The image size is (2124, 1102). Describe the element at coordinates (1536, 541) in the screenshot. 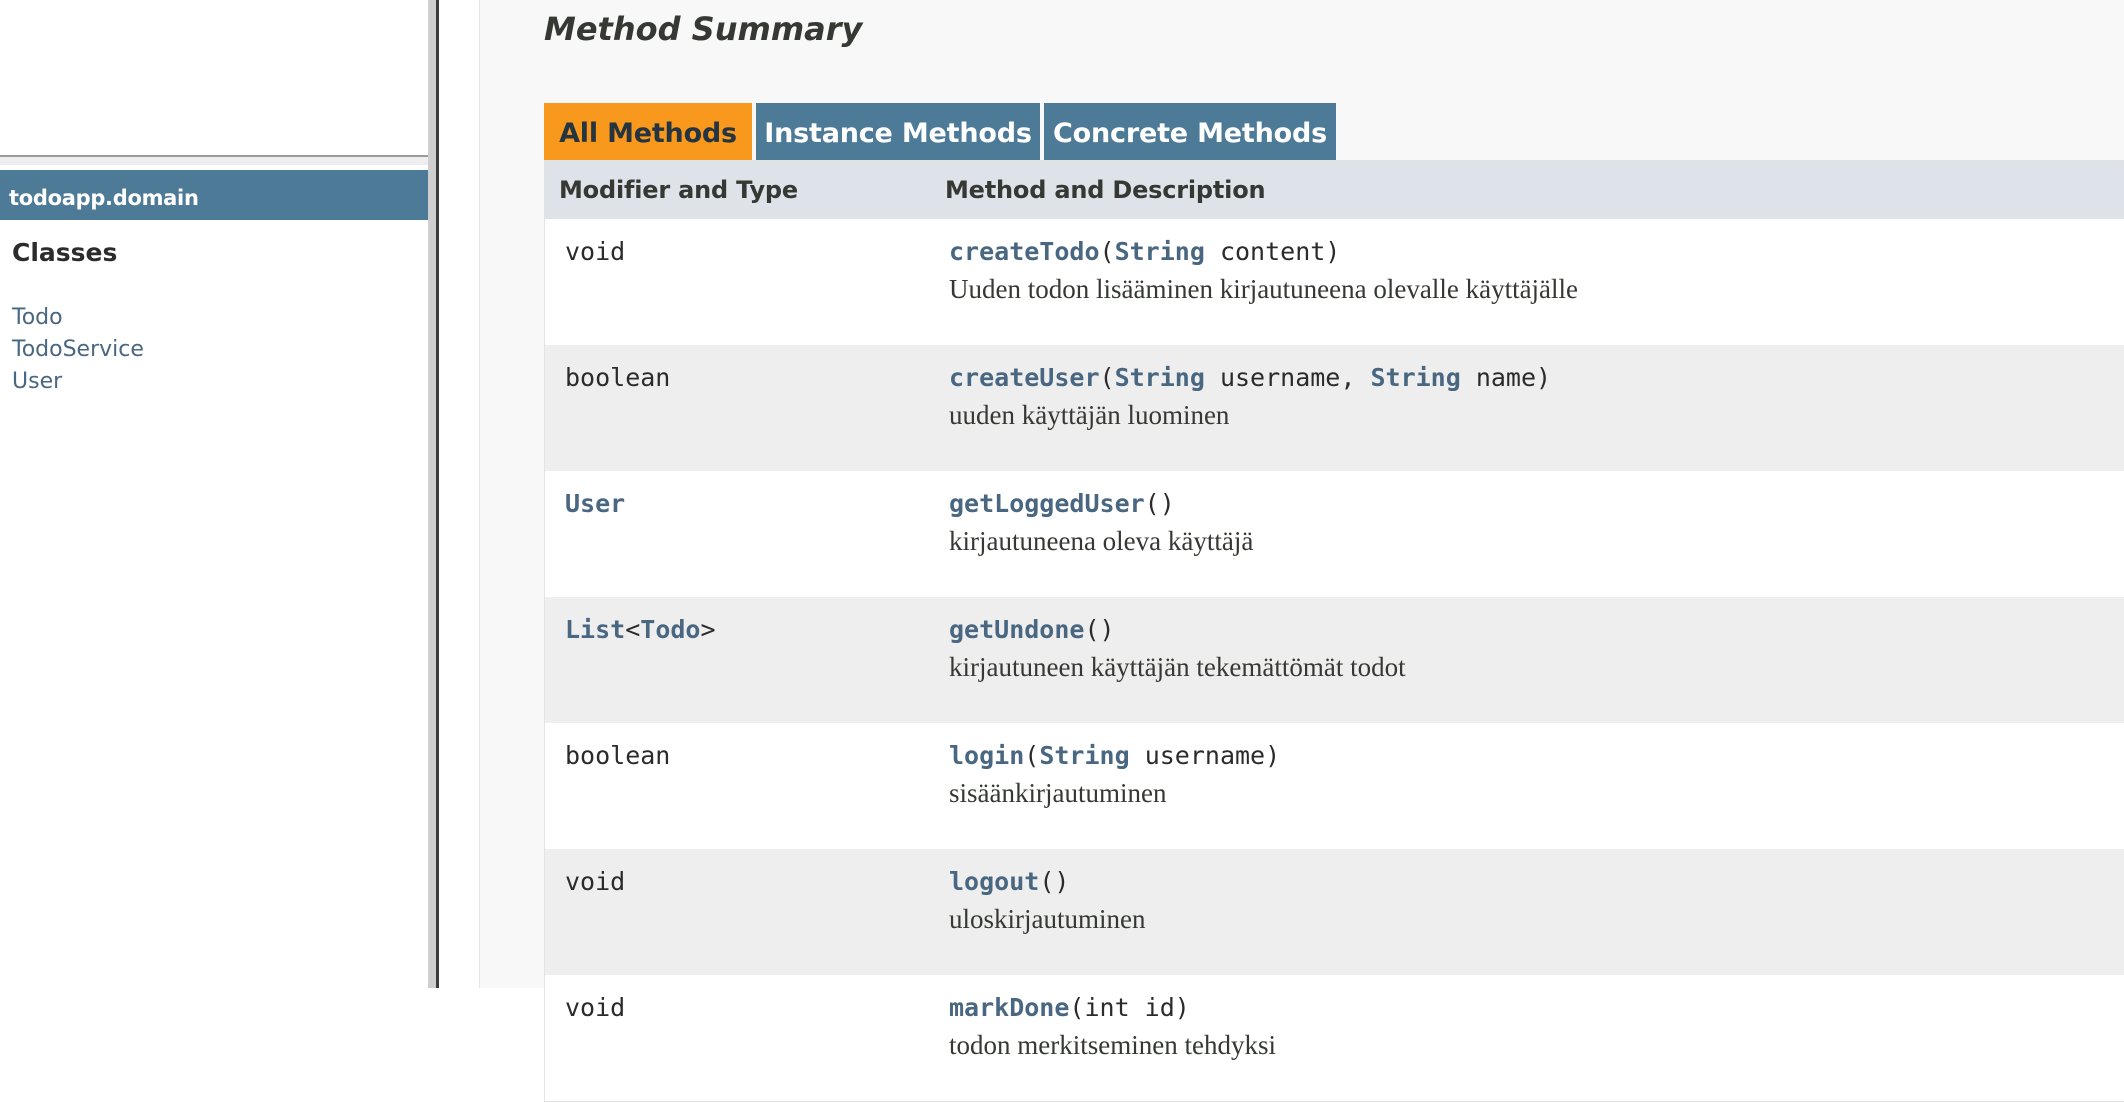

I see `method-description: kirjautuneena oleva käyttäjä` at that location.